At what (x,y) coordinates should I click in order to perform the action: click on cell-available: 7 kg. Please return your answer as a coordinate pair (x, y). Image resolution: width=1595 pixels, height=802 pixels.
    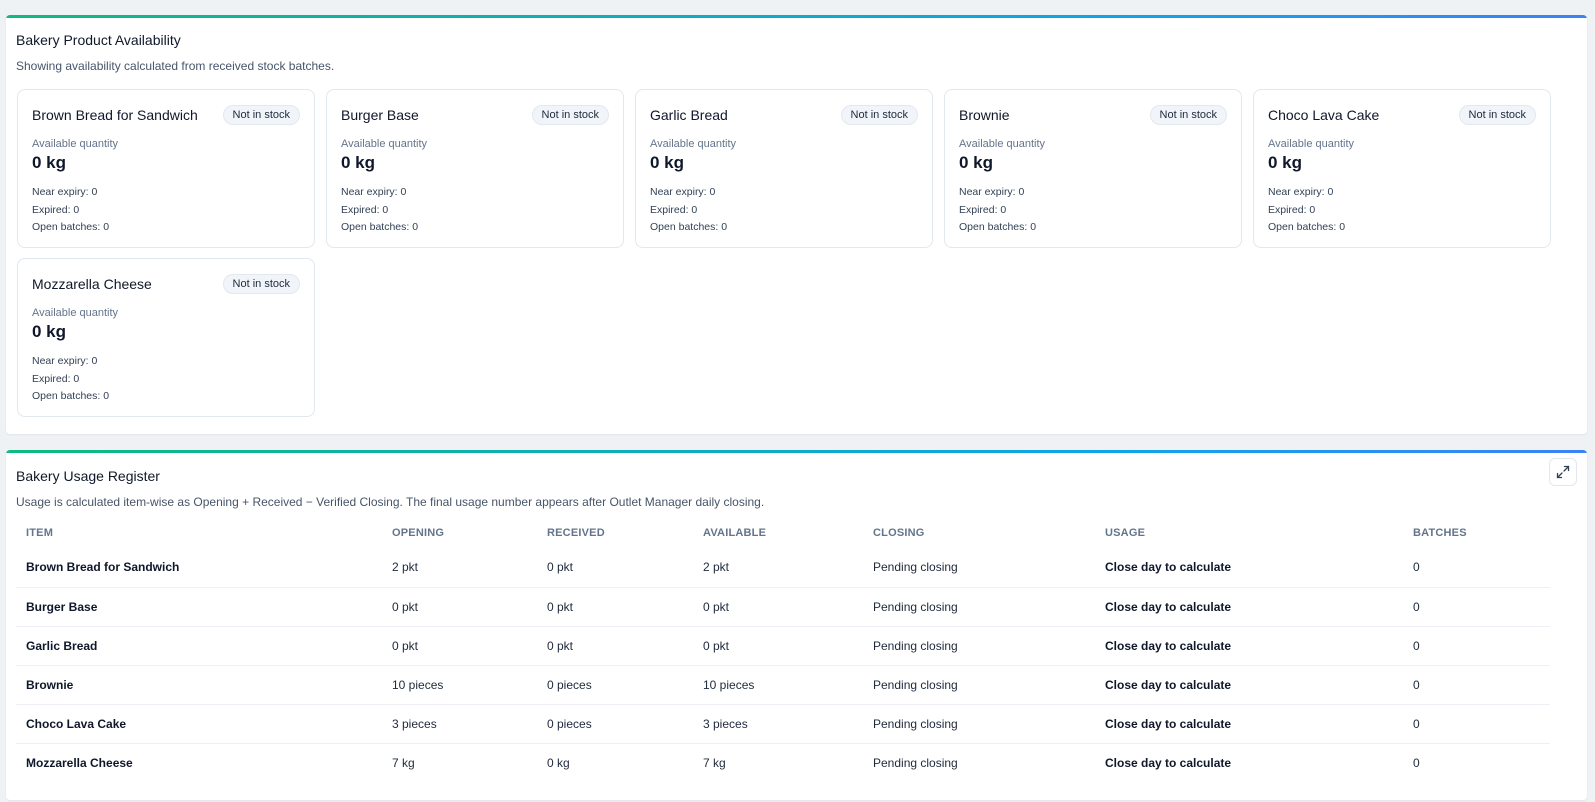
    Looking at the image, I should click on (714, 762).